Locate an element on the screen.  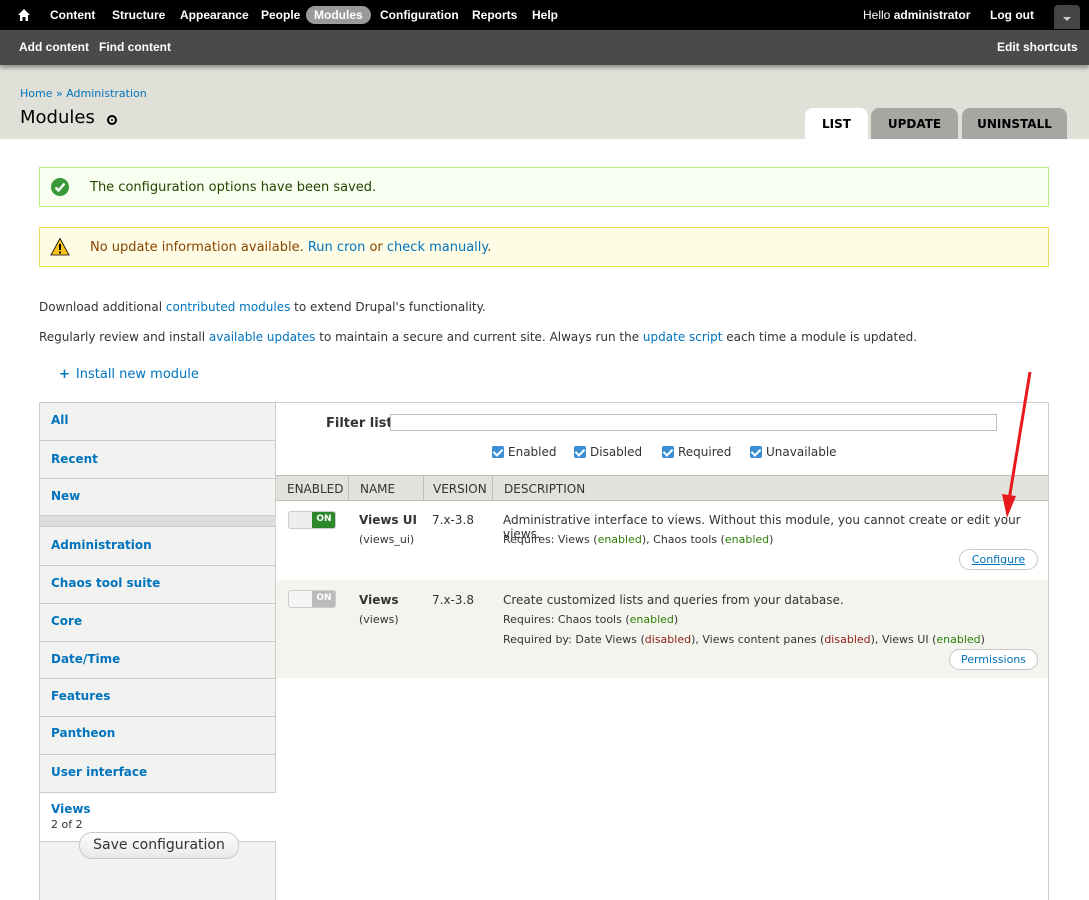
toolbar-menu-reports: Reports is located at coordinates (494, 15).